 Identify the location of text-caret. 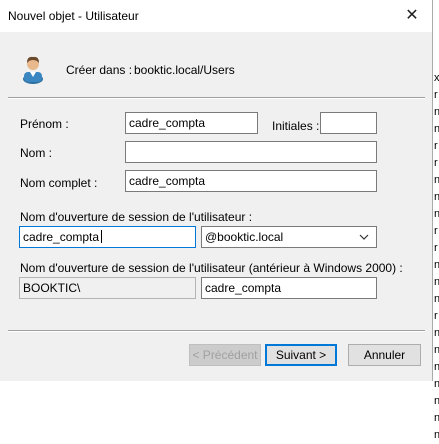
(102, 236).